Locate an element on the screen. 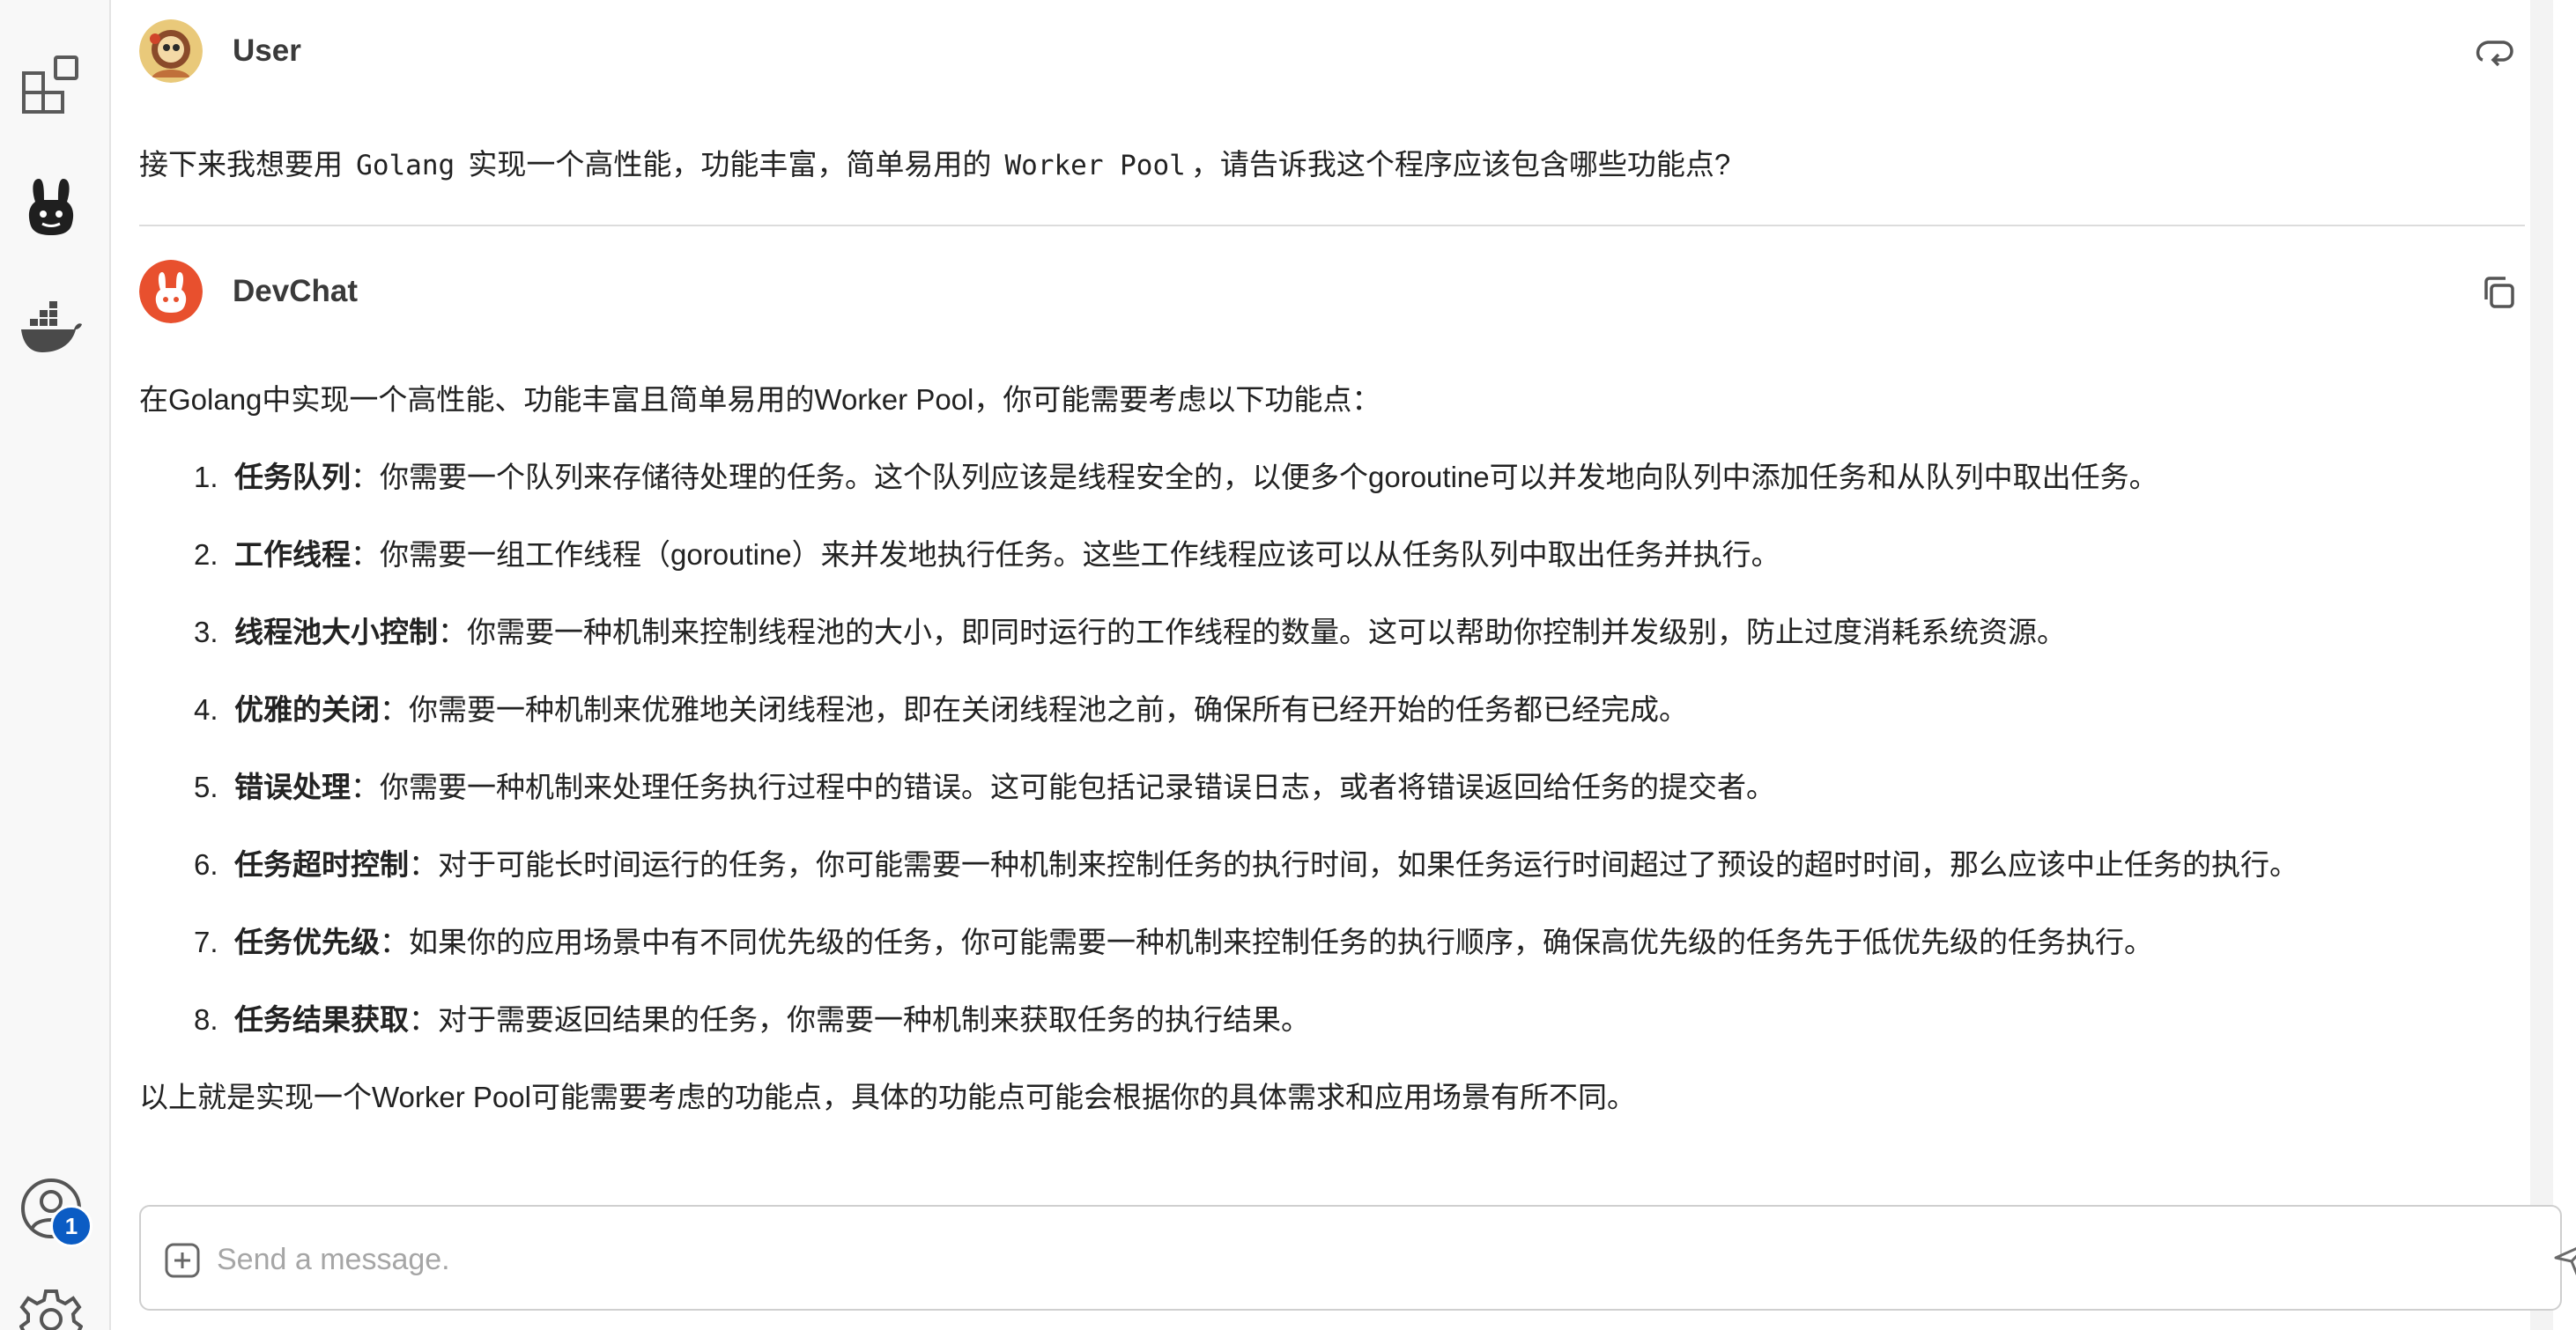  feature-desc: ：对于需要返回结果的任务，你需要一种机制来获取任务的执行结果。 is located at coordinates (860, 1019).